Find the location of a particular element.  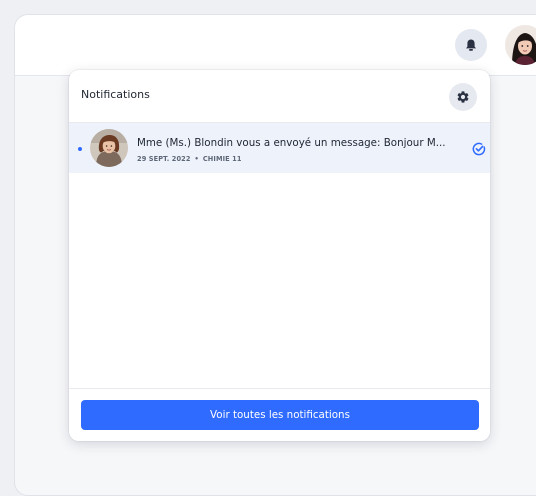

view-all-notifications-button: Voir toutes les notifications is located at coordinates (280, 415).